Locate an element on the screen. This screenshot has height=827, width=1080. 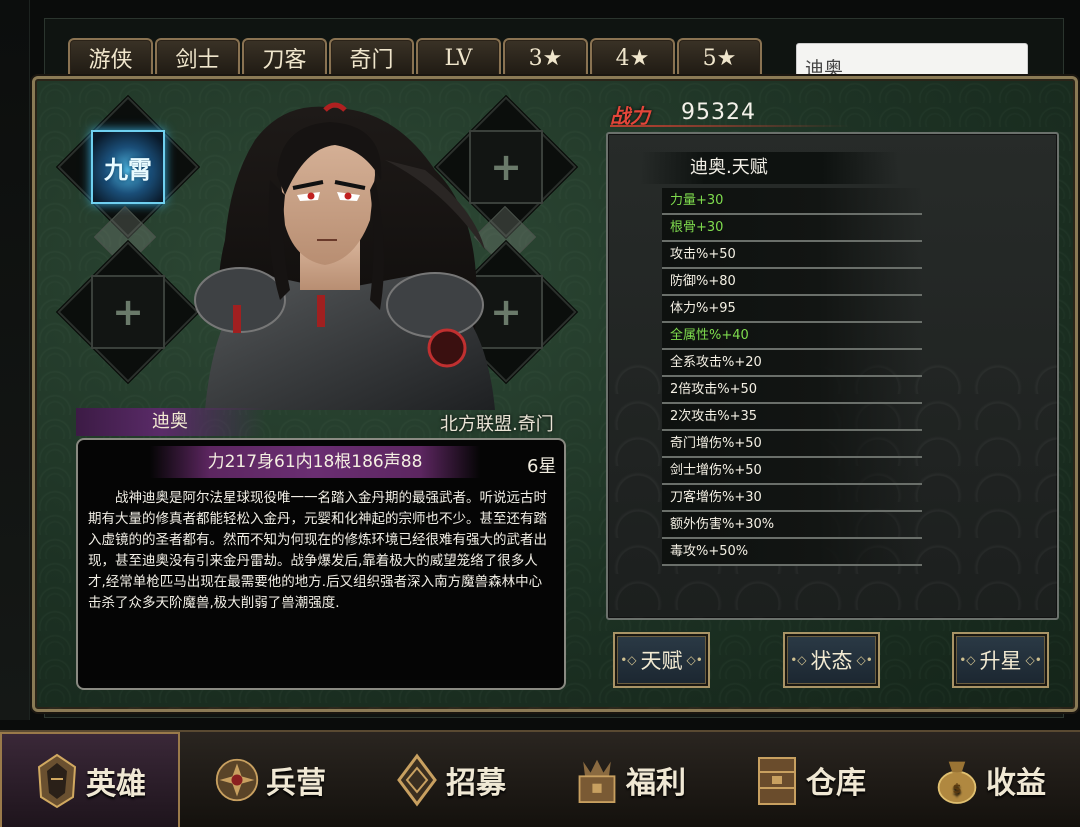
nav-hero: 英雄 is located at coordinates (90, 779).